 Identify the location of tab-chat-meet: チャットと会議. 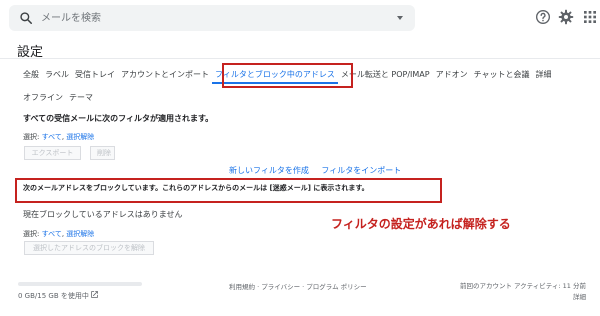
(502, 76).